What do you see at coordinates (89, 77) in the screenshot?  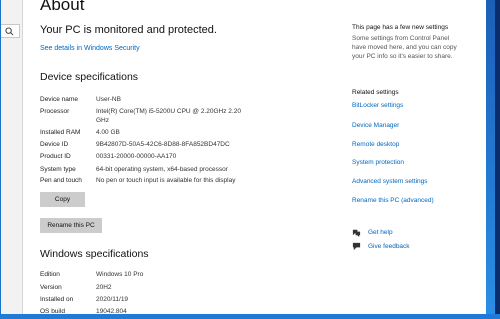 I see `device-specs-heading: Device specifications` at bounding box center [89, 77].